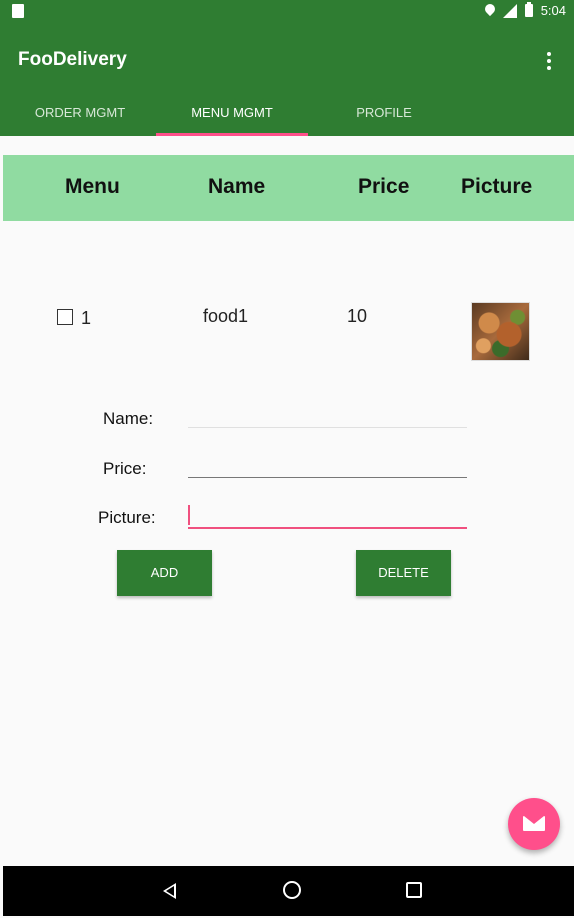 The height and width of the screenshot is (918, 574). Describe the element at coordinates (500, 331) in the screenshot. I see `row-food-picture` at that location.